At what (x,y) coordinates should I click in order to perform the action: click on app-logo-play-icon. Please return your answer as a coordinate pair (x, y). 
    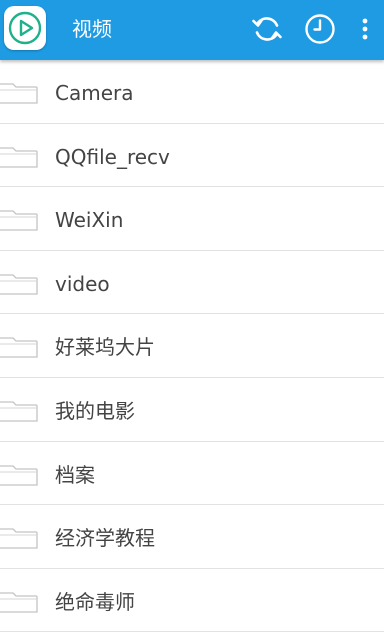
    Looking at the image, I should click on (25, 28).